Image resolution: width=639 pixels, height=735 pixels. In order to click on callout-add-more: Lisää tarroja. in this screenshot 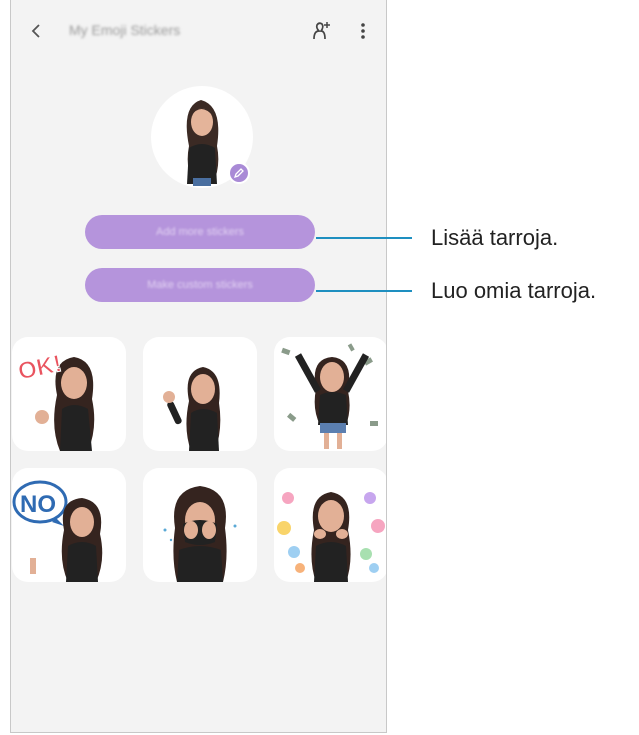, I will do `click(495, 237)`.